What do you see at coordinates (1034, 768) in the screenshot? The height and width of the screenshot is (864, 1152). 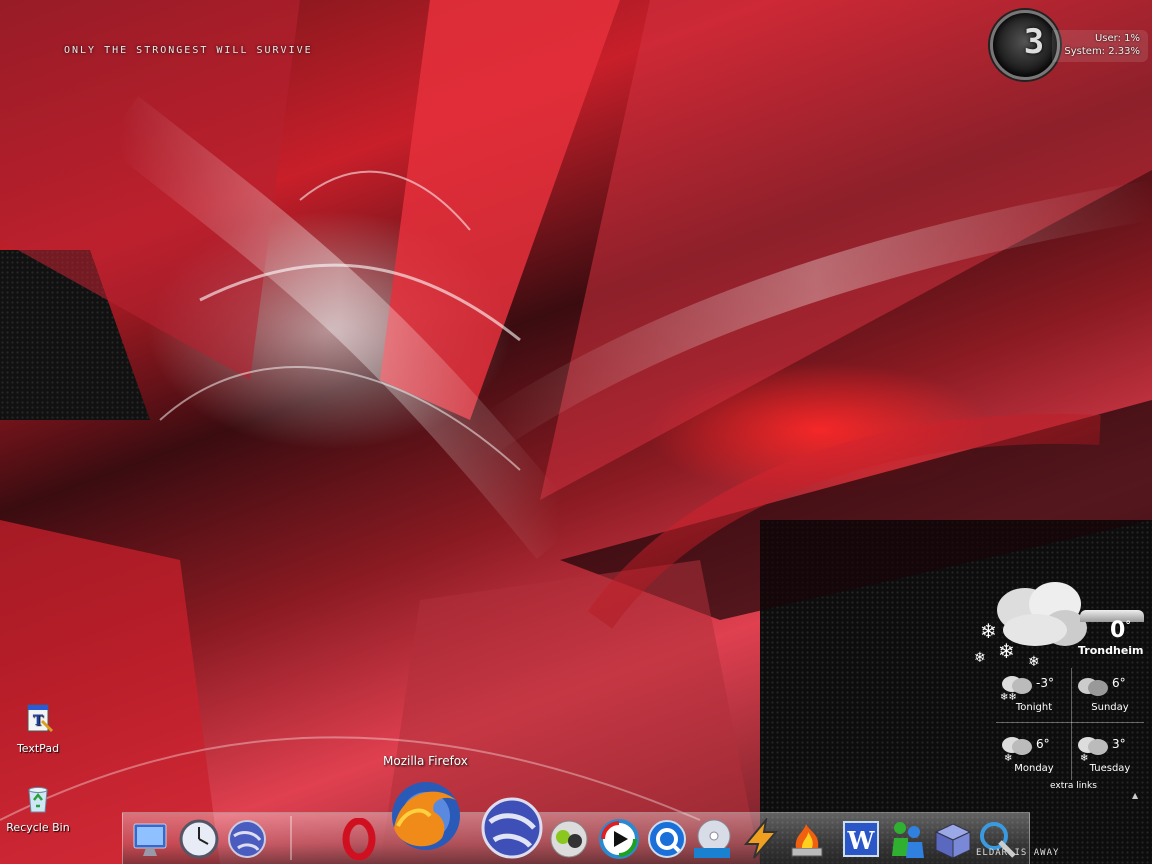 I see `forecast-day: Monday` at bounding box center [1034, 768].